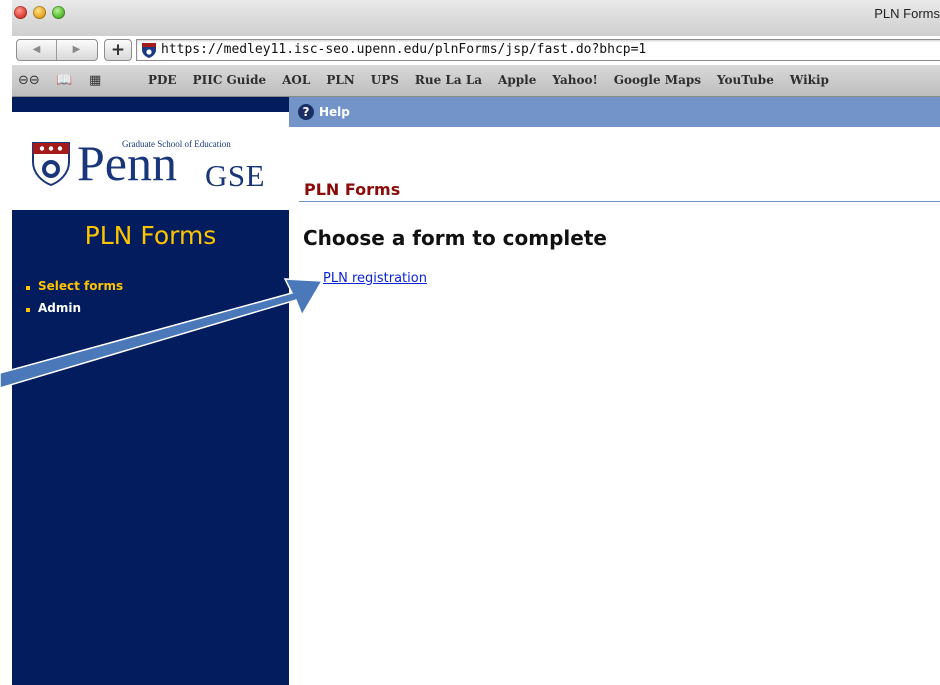 Image resolution: width=940 pixels, height=685 pixels. What do you see at coordinates (58, 12) in the screenshot?
I see `zoom-window-button` at bounding box center [58, 12].